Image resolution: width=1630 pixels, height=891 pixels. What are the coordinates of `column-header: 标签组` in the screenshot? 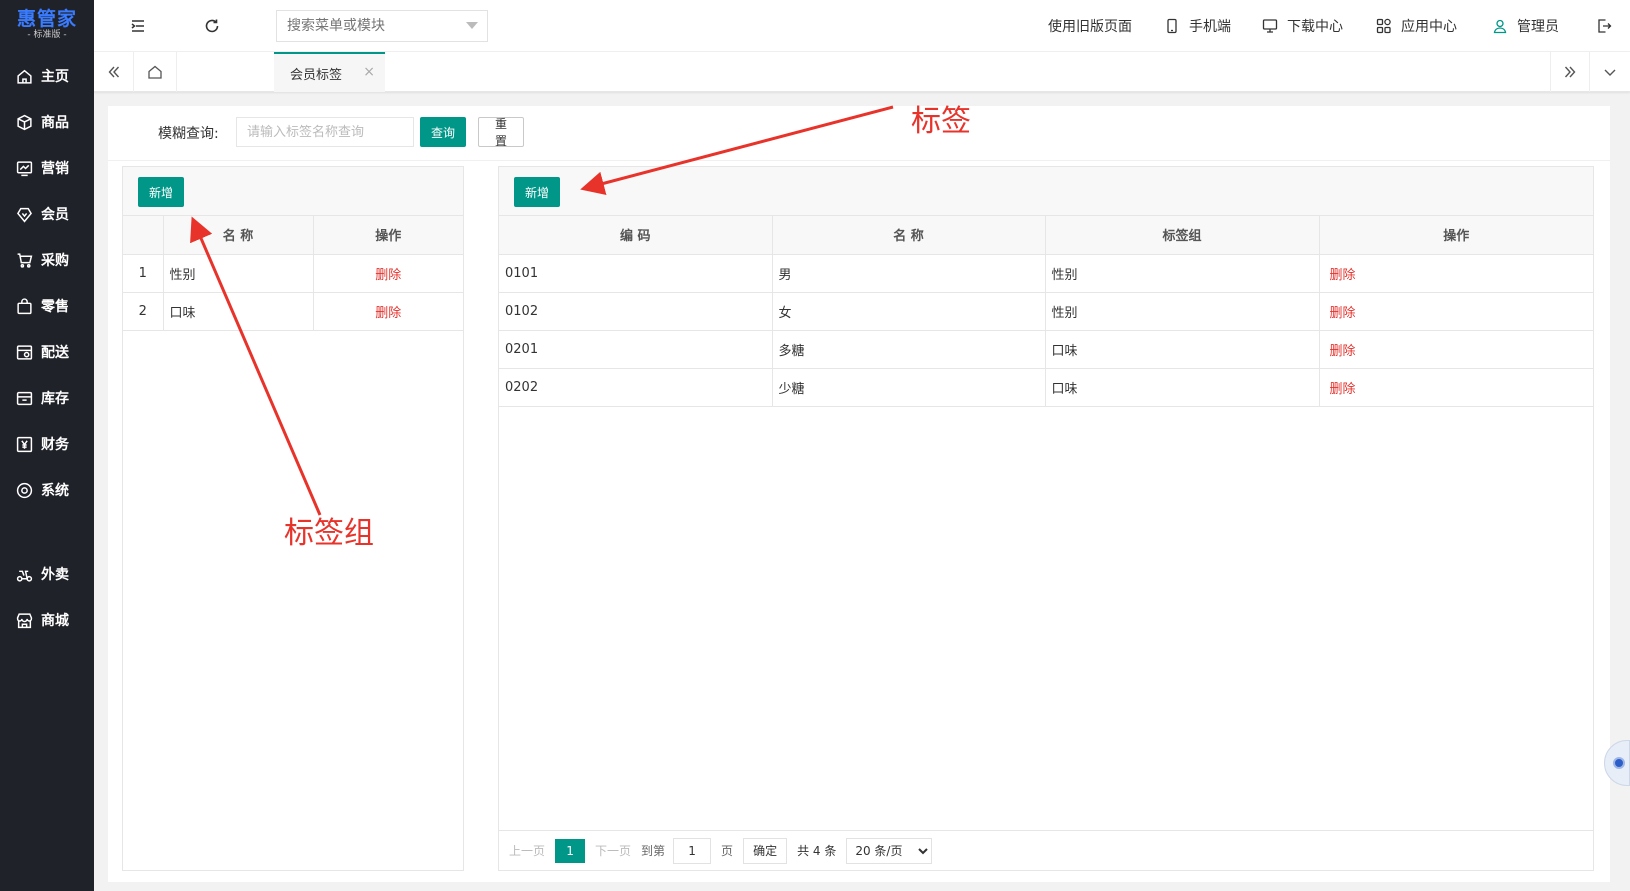 It's located at (1182, 235).